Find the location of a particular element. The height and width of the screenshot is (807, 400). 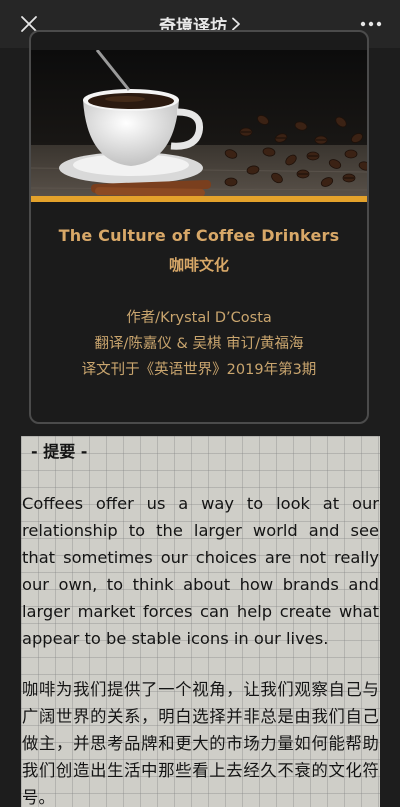

article-title-en: The Culture of Coffee Drinkers is located at coordinates (199, 235).